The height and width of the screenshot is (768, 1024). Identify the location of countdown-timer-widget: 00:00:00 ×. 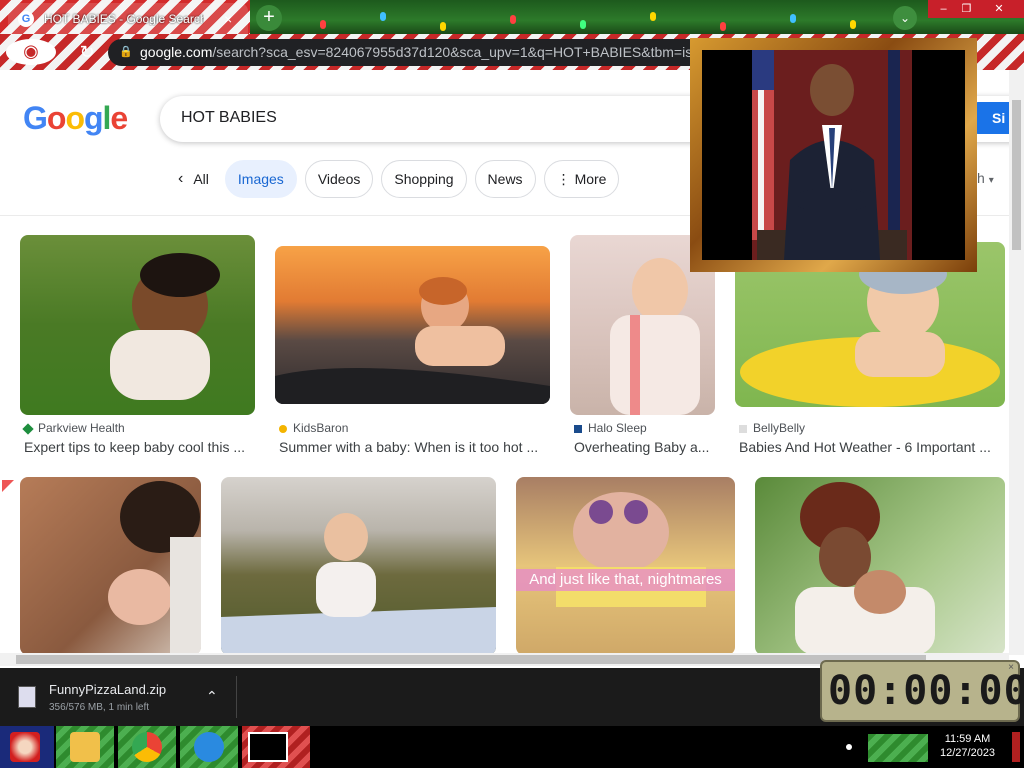
(922, 691).